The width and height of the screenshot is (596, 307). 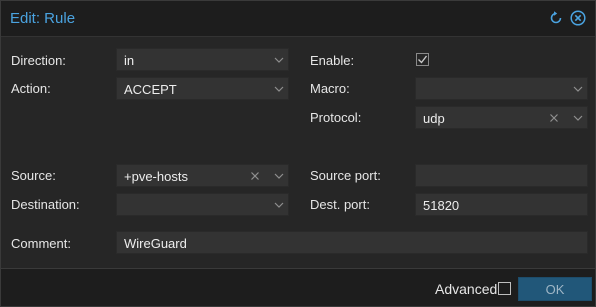 I want to click on dest-port-input: 51820, so click(x=501, y=204).